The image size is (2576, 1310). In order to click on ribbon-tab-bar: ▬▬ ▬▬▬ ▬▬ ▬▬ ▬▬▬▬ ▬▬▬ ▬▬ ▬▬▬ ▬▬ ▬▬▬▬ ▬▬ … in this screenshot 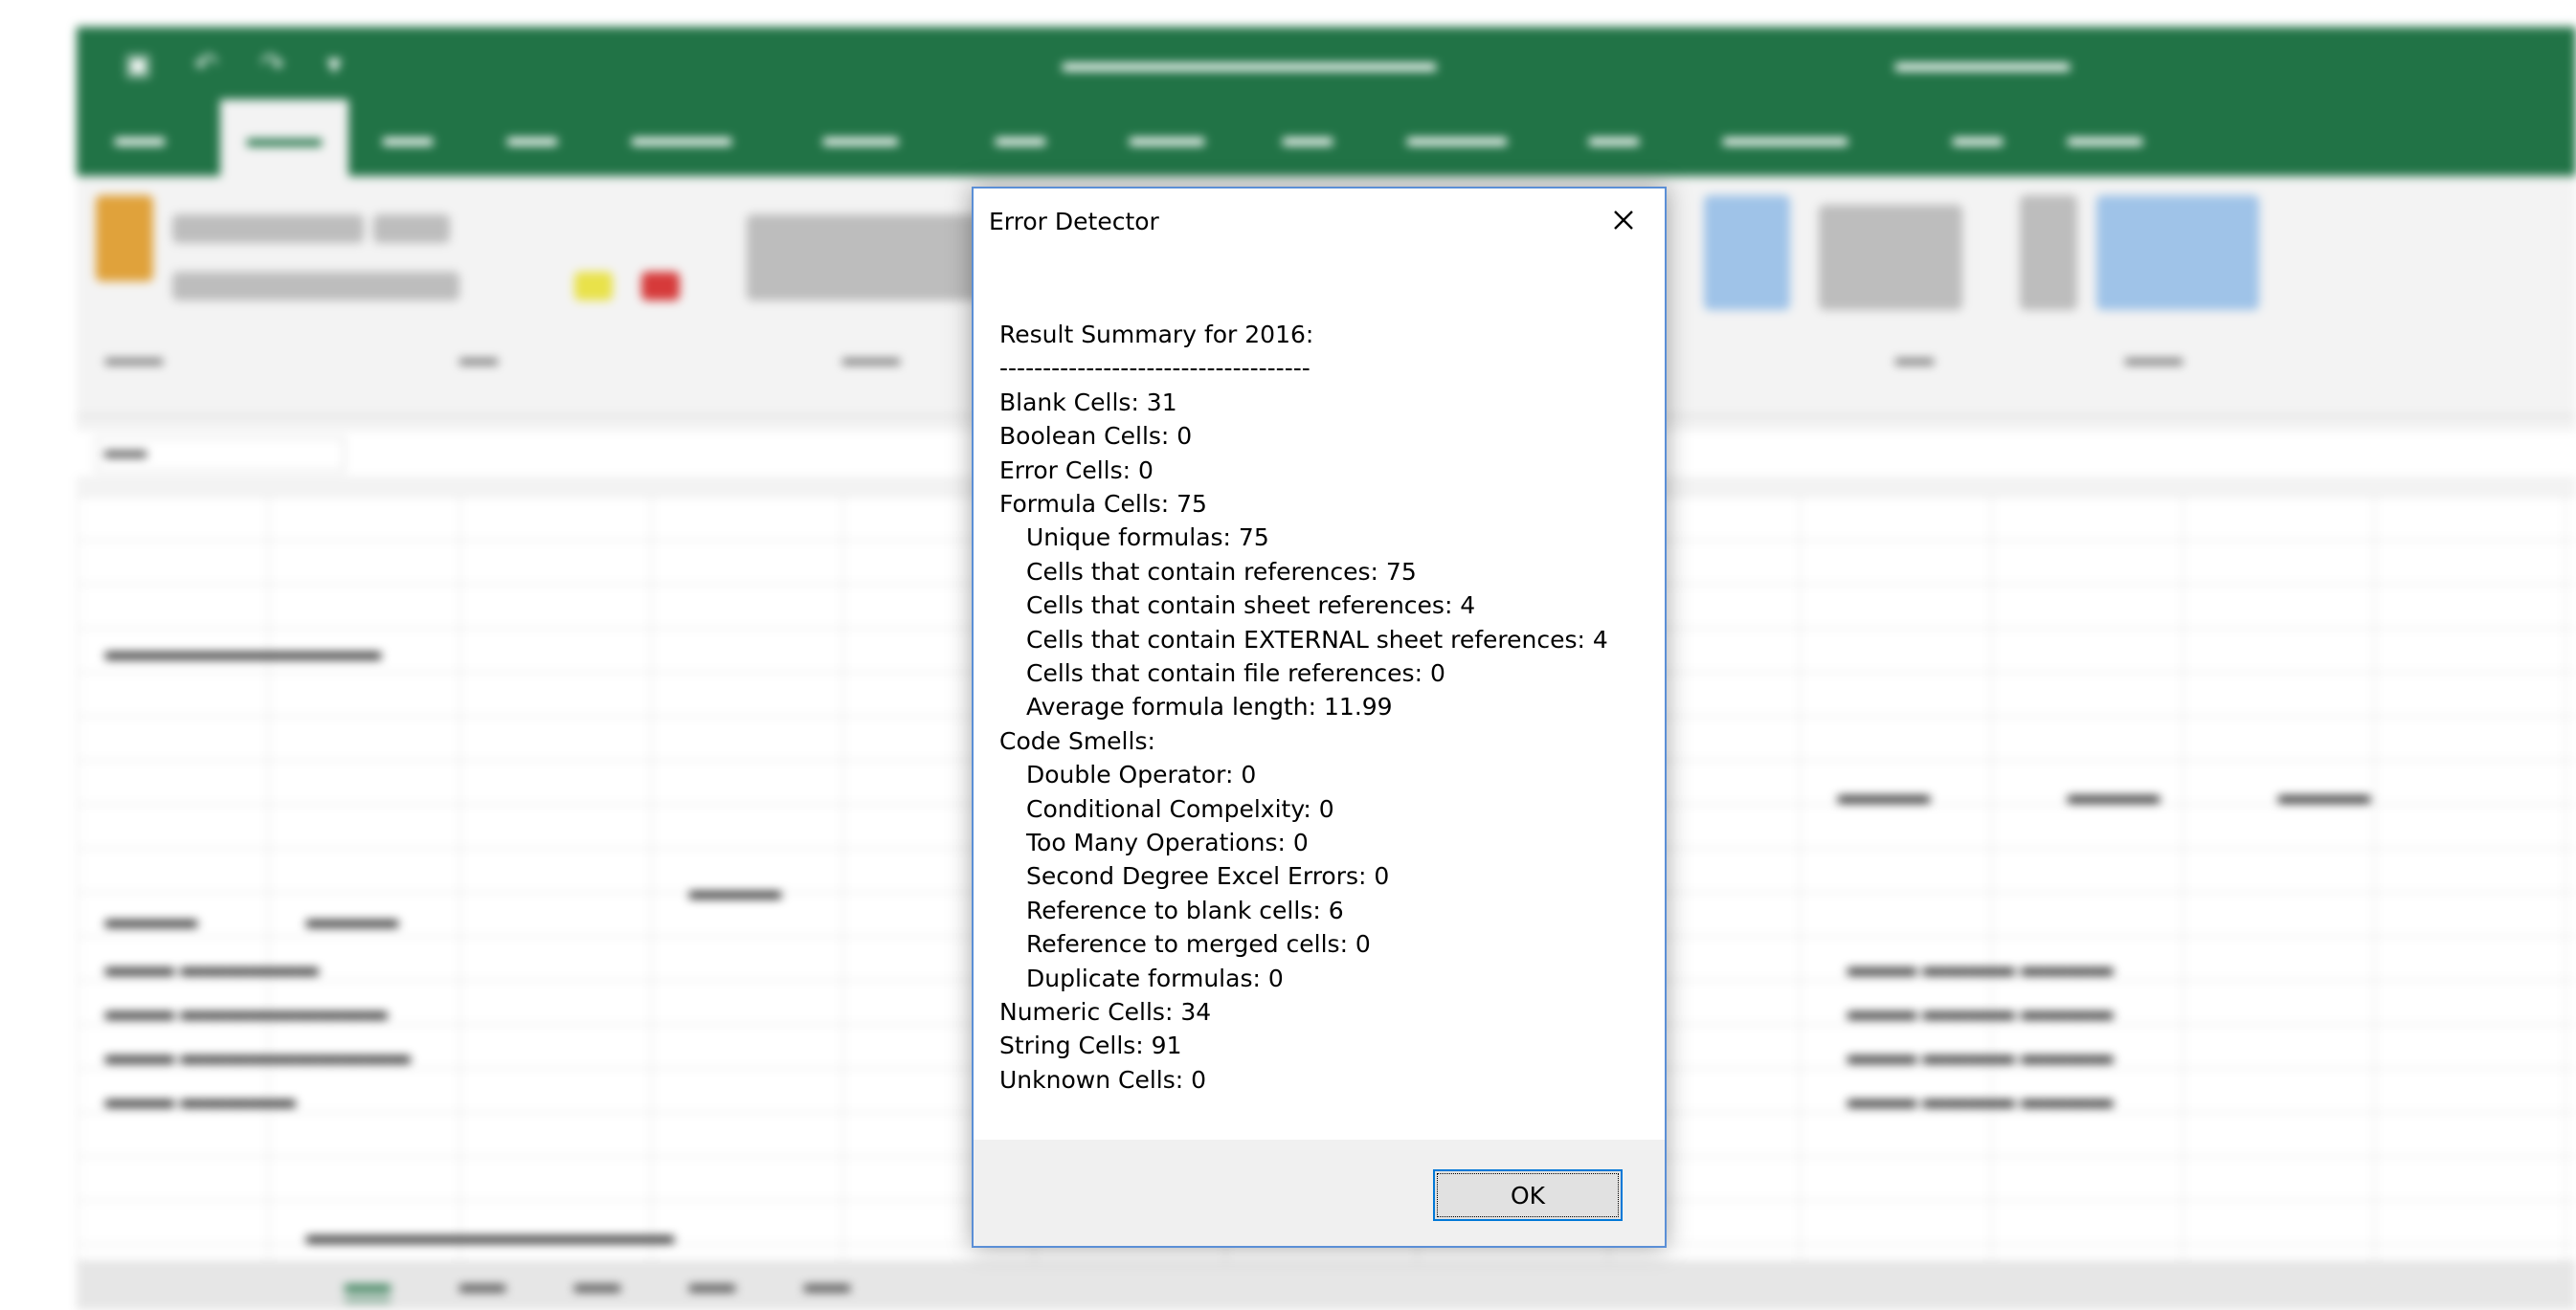, I will do `click(1326, 138)`.